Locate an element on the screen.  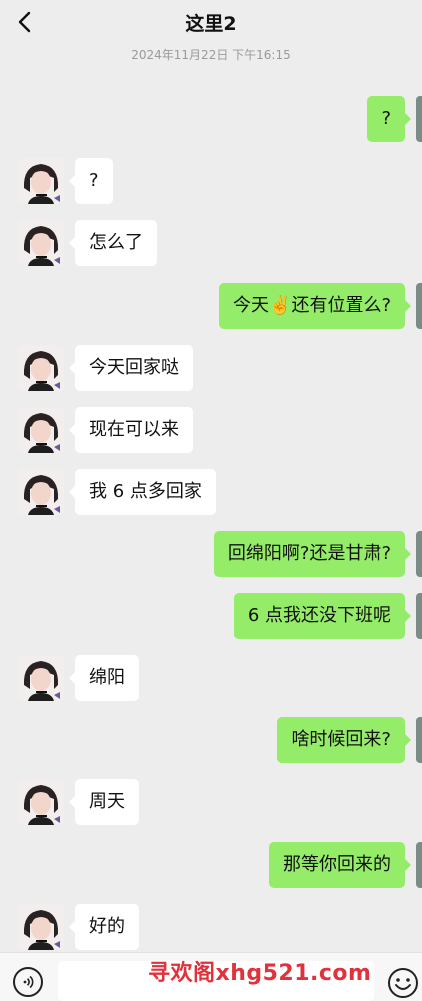
emoji-icon is located at coordinates (403, 983).